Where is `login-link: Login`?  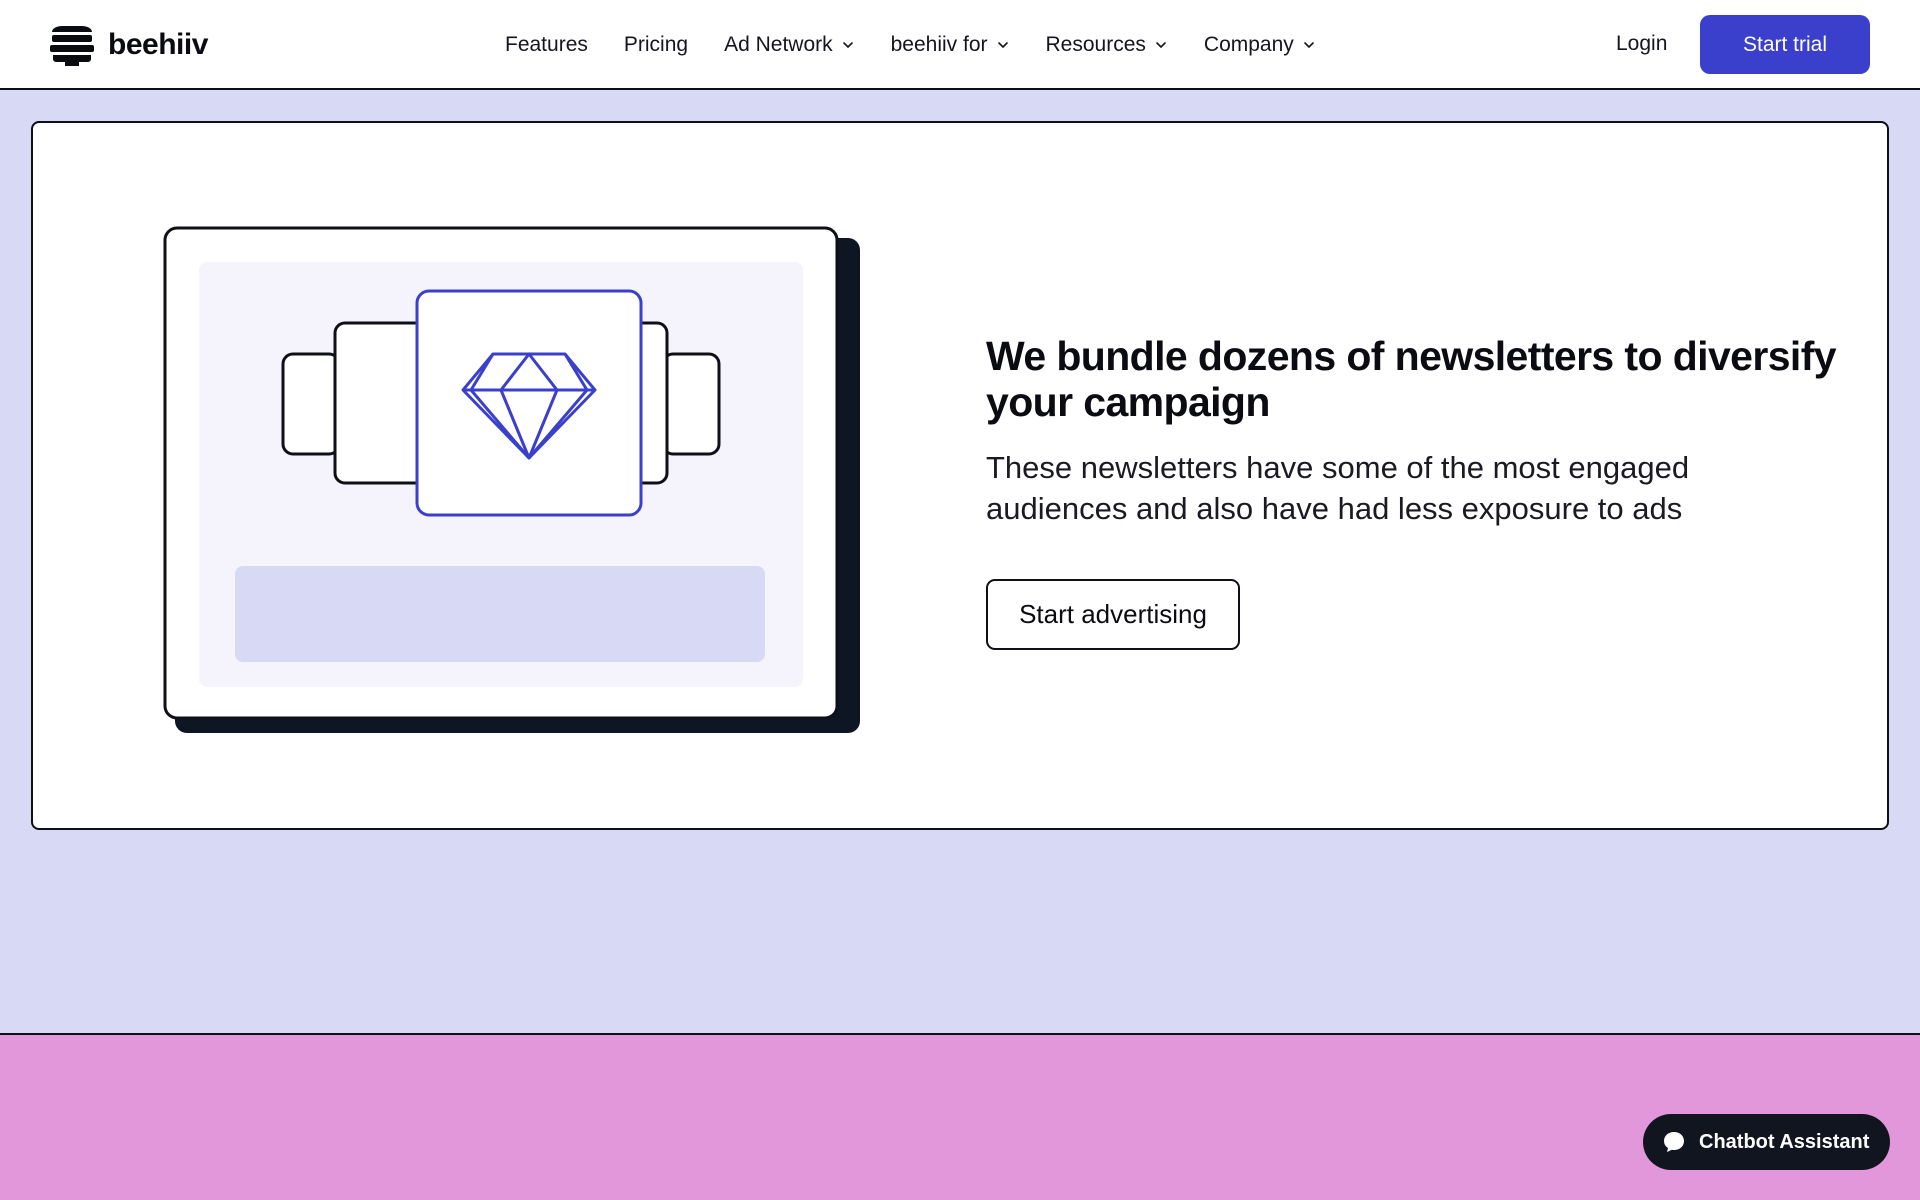
login-link: Login is located at coordinates (1641, 44).